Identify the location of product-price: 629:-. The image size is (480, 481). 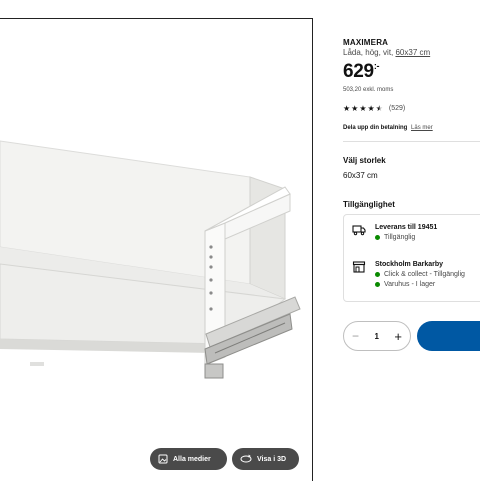
(361, 72).